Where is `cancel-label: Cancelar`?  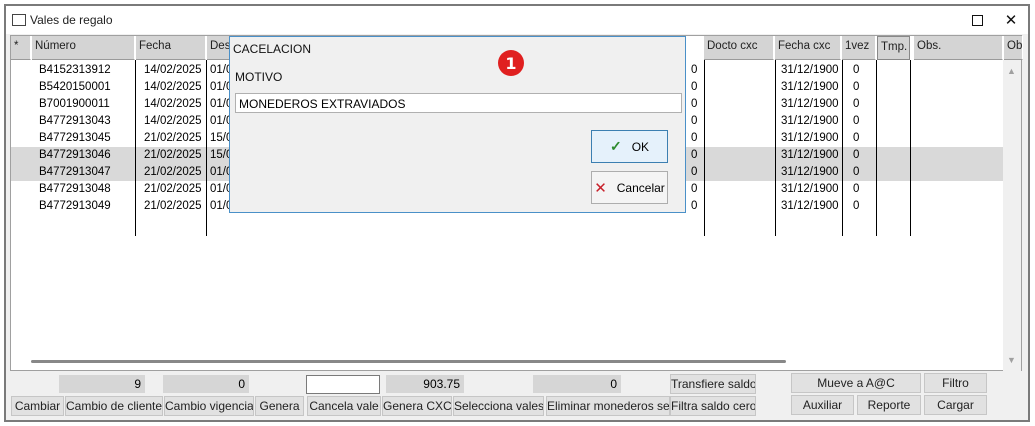
cancel-label: Cancelar is located at coordinates (640, 187).